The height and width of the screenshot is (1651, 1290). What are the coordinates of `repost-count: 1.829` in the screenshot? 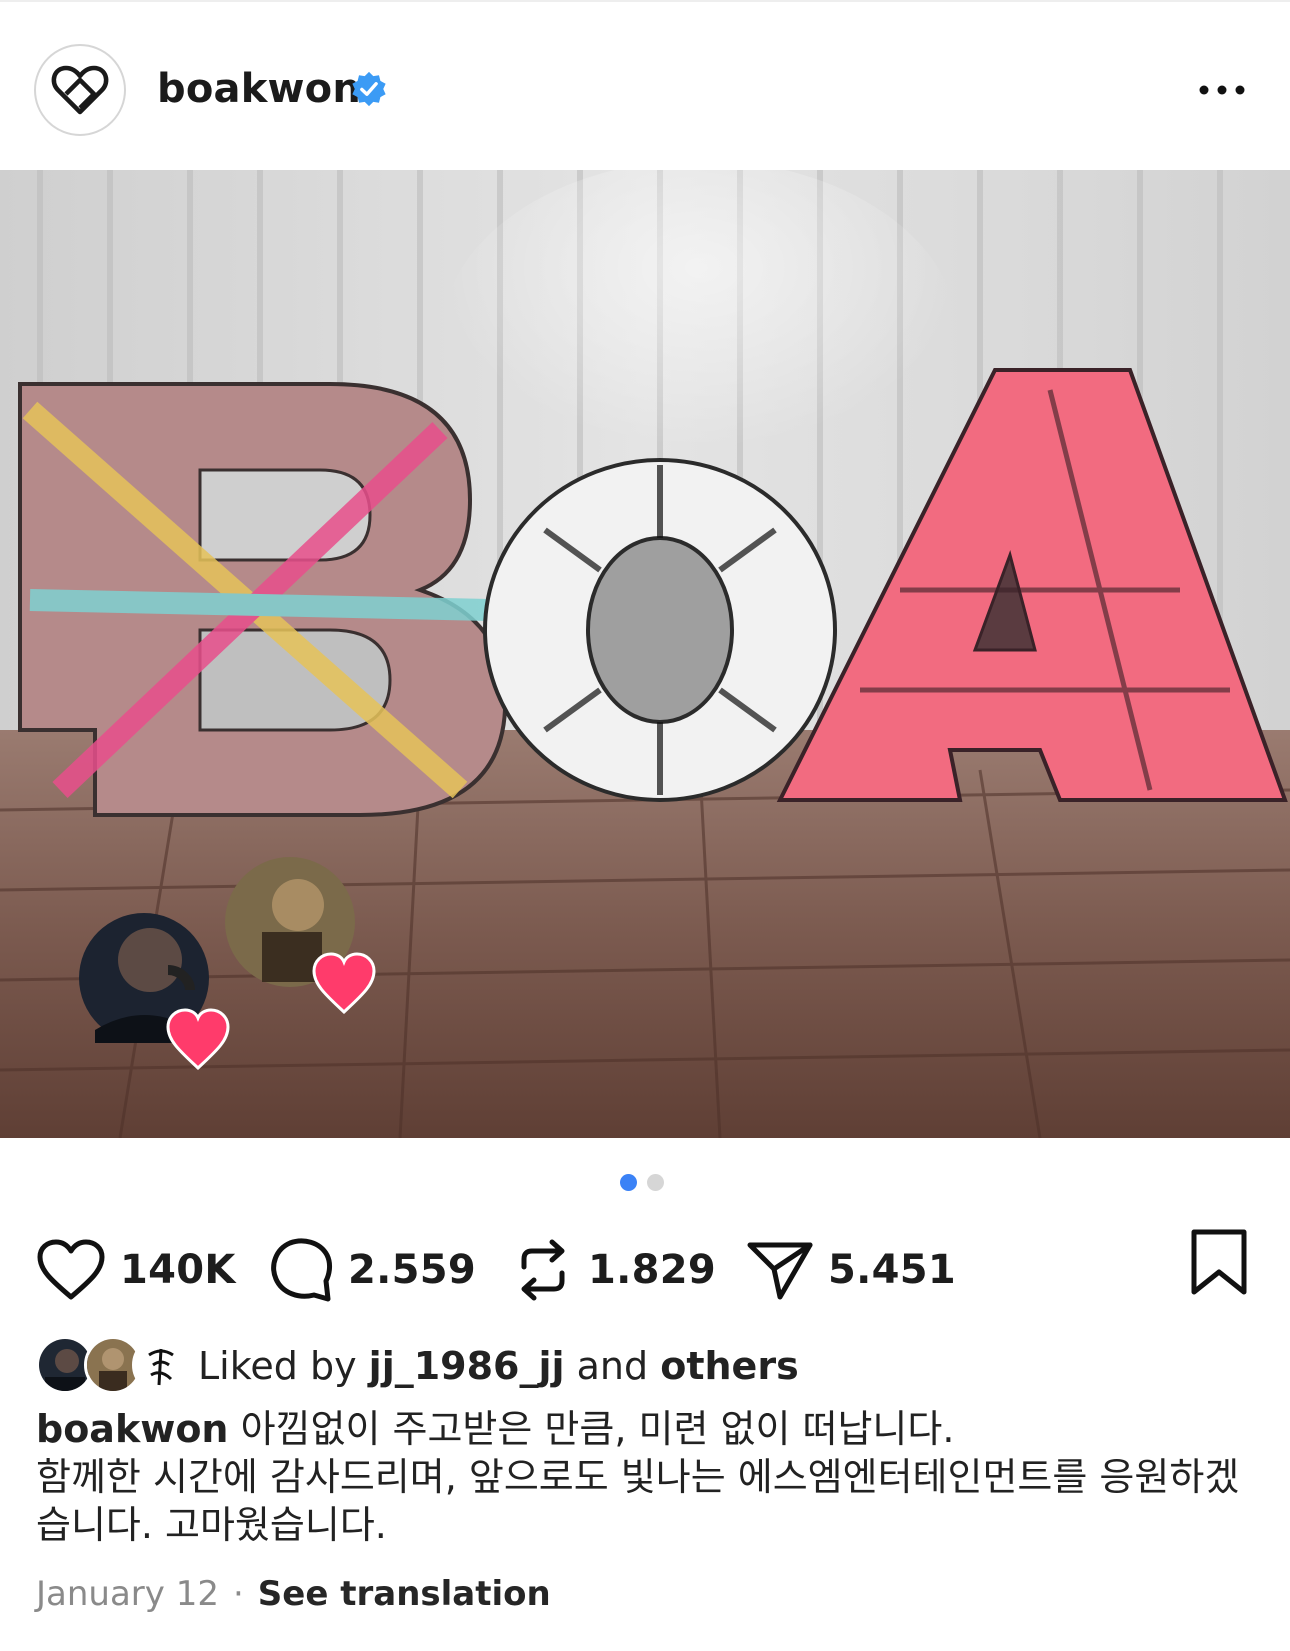 It's located at (652, 1270).